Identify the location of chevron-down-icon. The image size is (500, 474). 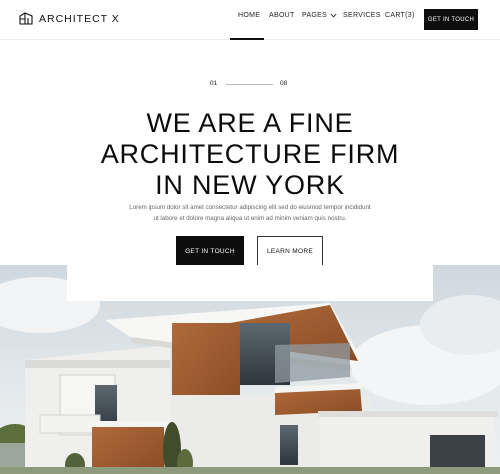
(333, 15).